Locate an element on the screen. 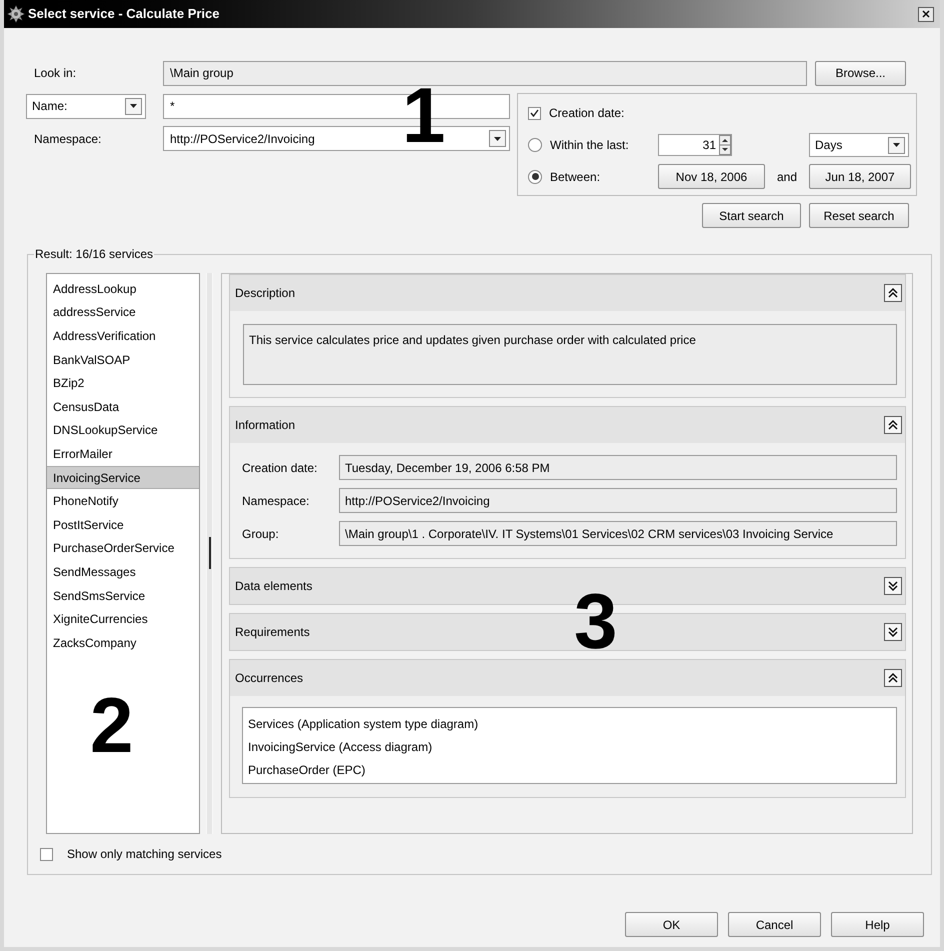 This screenshot has height=951, width=944. service-list-item: PostItService is located at coordinates (123, 524).